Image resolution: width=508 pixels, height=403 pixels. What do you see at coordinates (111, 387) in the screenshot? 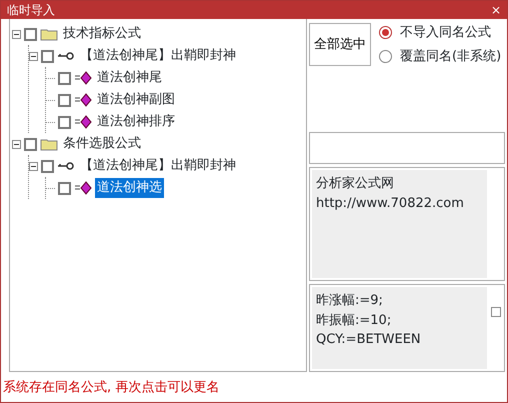
I see `status-message: 系统存在同名公式, 再次点击可以更名` at bounding box center [111, 387].